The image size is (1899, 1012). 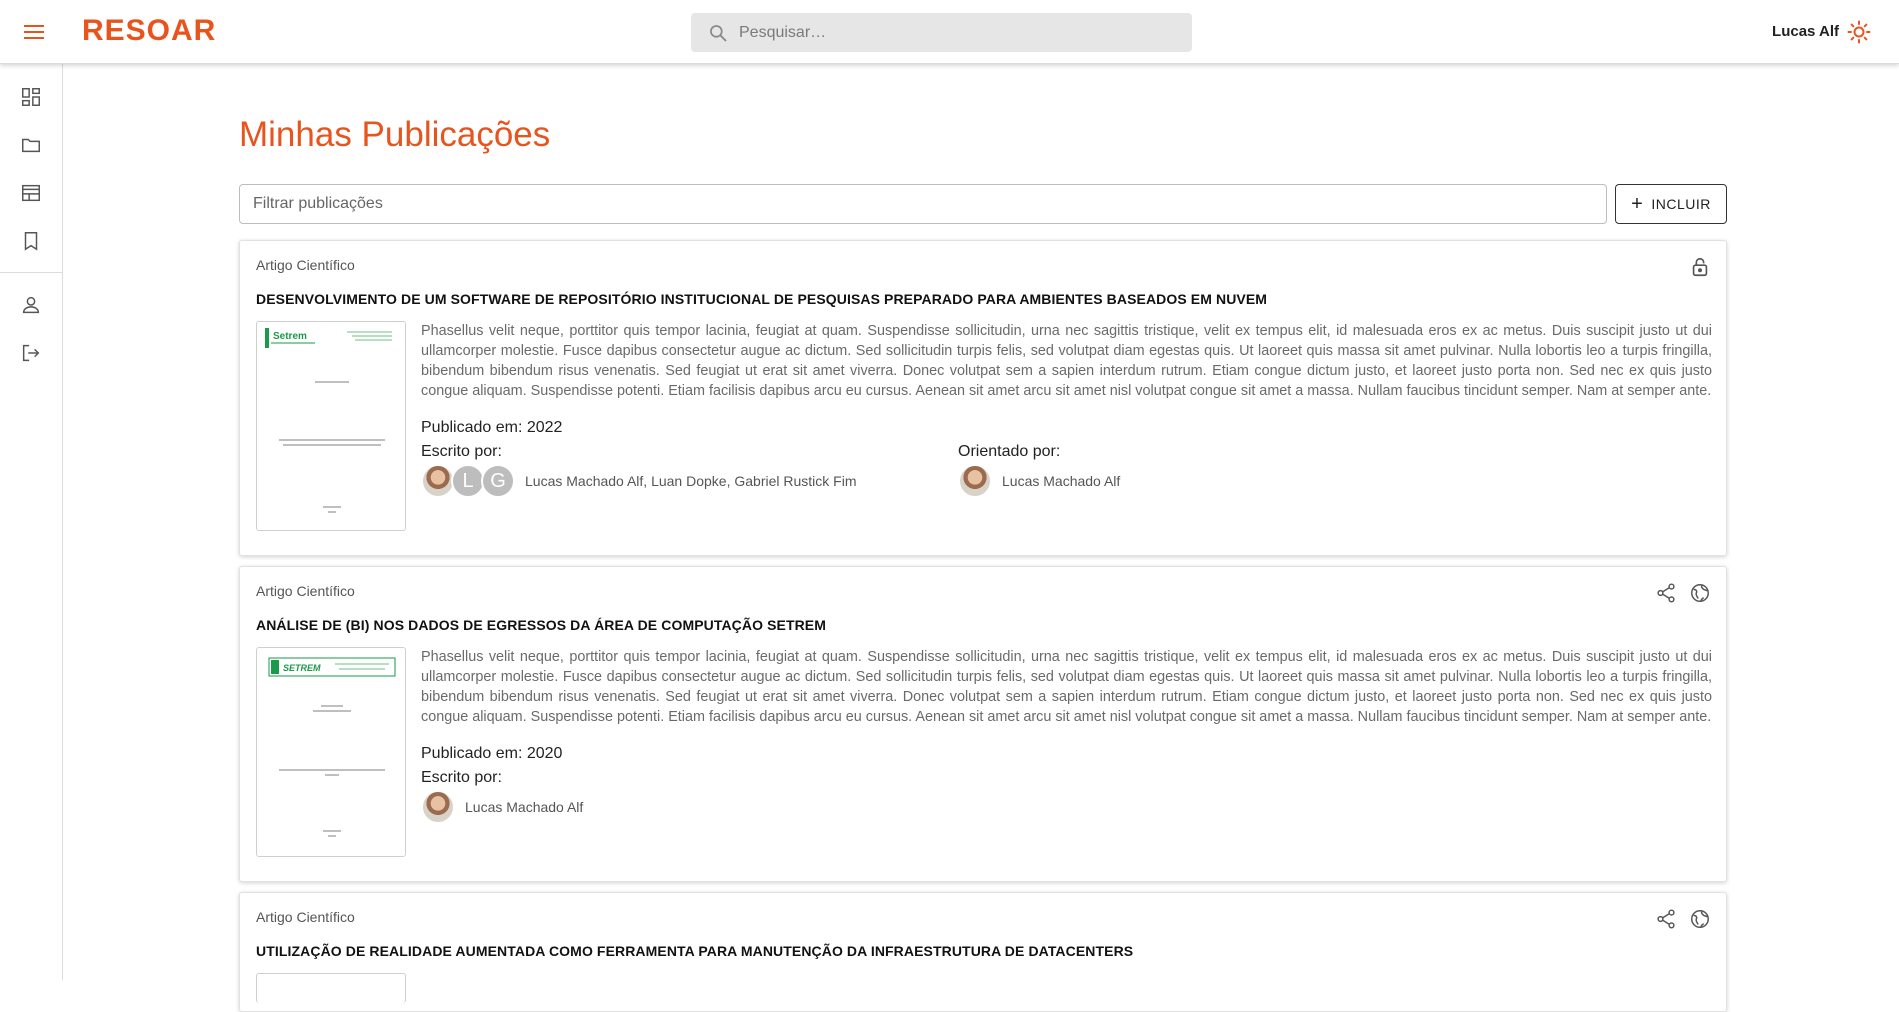 I want to click on add-button: + INCLUIR, so click(x=1671, y=204).